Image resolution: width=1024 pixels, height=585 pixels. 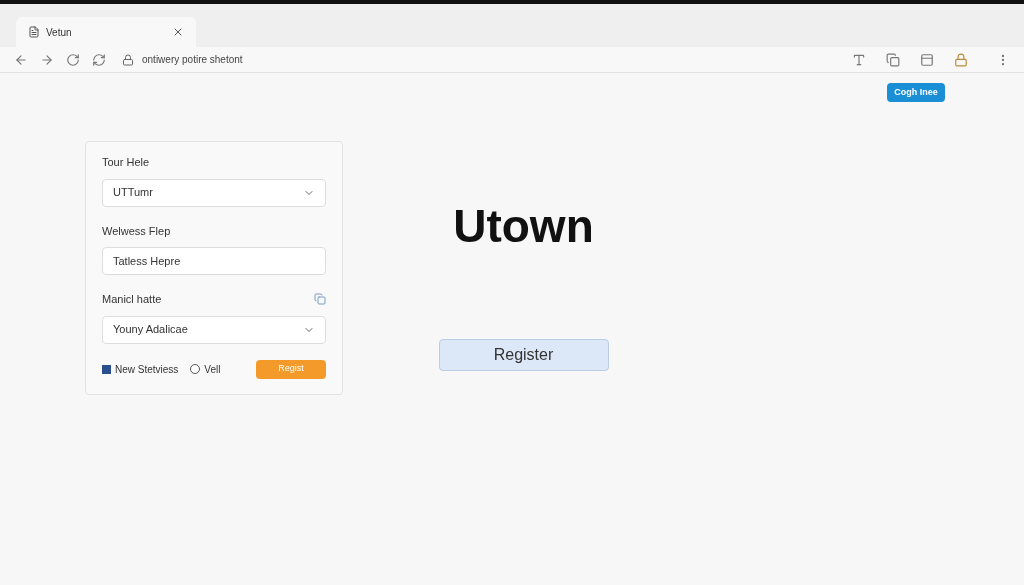 I want to click on input-field: Tatless Hepre, so click(x=214, y=261).